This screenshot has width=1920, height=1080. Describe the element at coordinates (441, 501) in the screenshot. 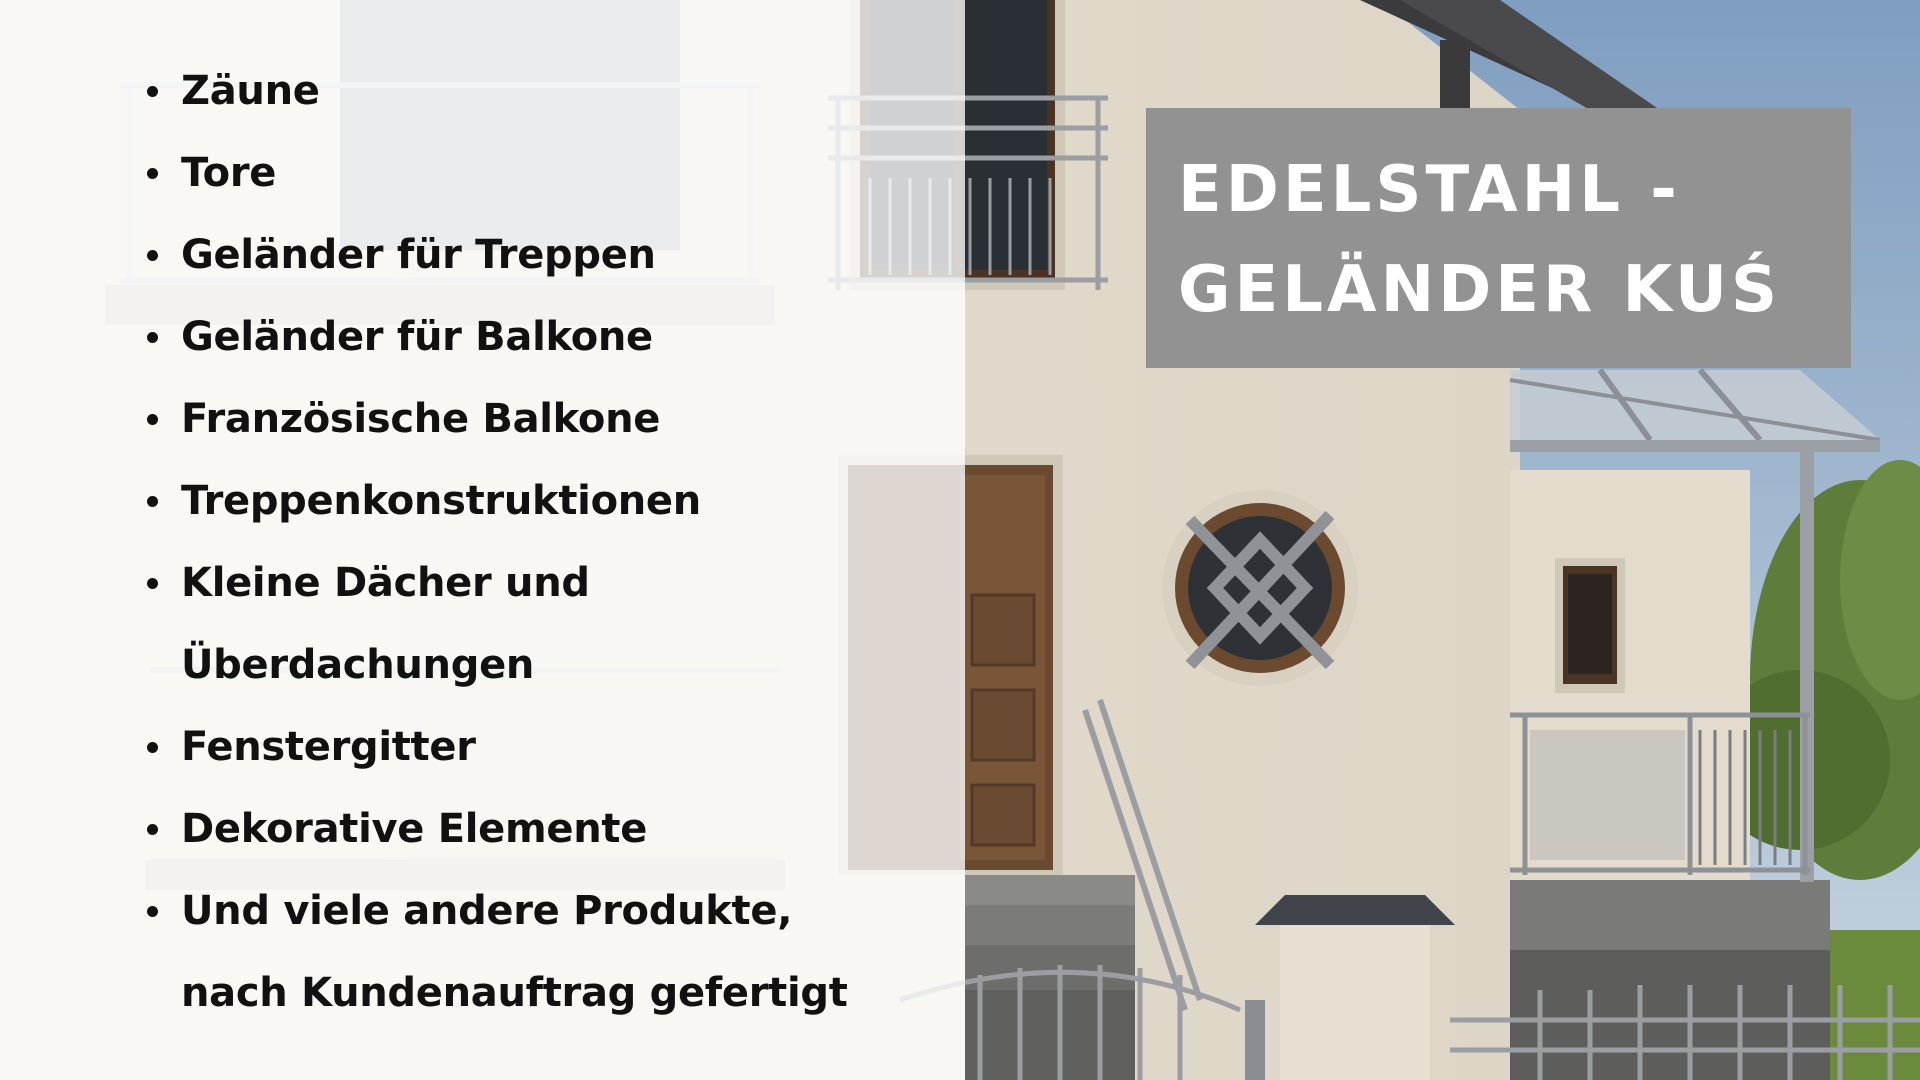

I see `list-item-text: Treppenkonstruktionen` at that location.